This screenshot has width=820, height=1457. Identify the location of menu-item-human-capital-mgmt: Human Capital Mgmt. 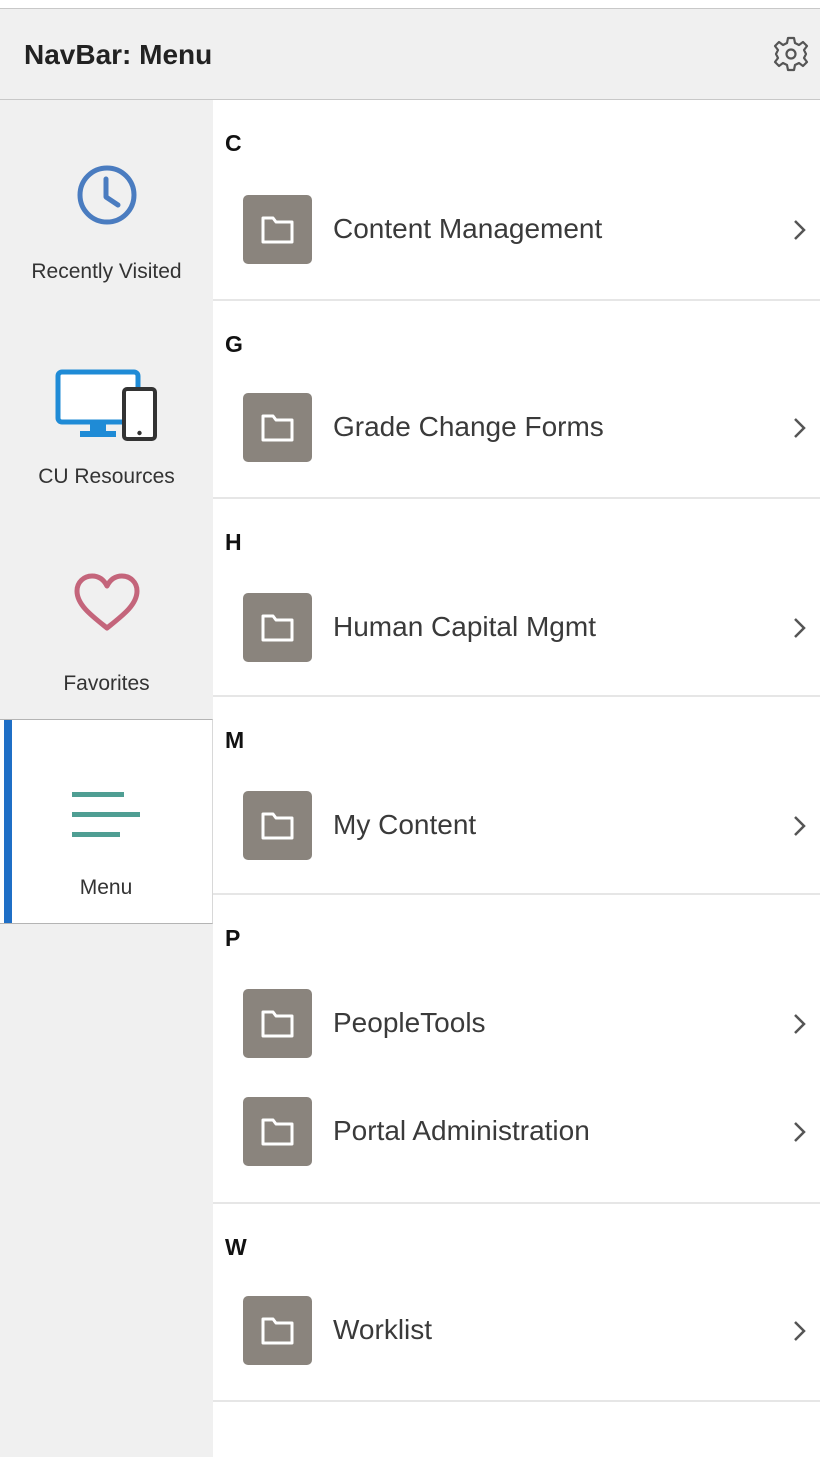
(516, 628).